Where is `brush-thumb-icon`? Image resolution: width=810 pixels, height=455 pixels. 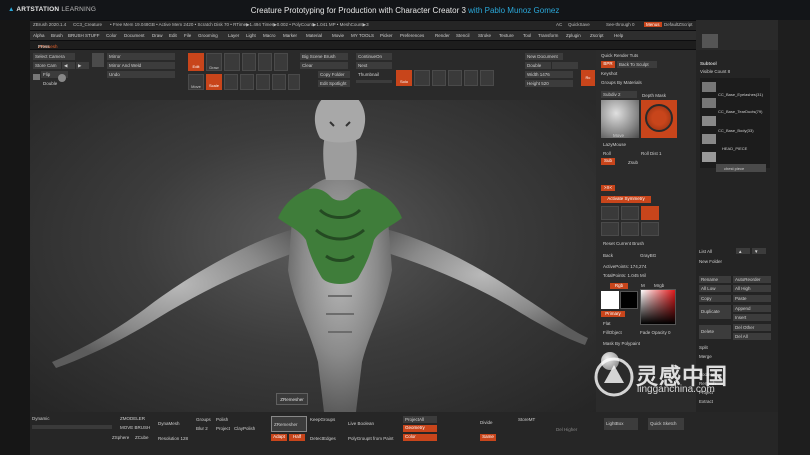 brush-thumb-icon is located at coordinates (232, 62).